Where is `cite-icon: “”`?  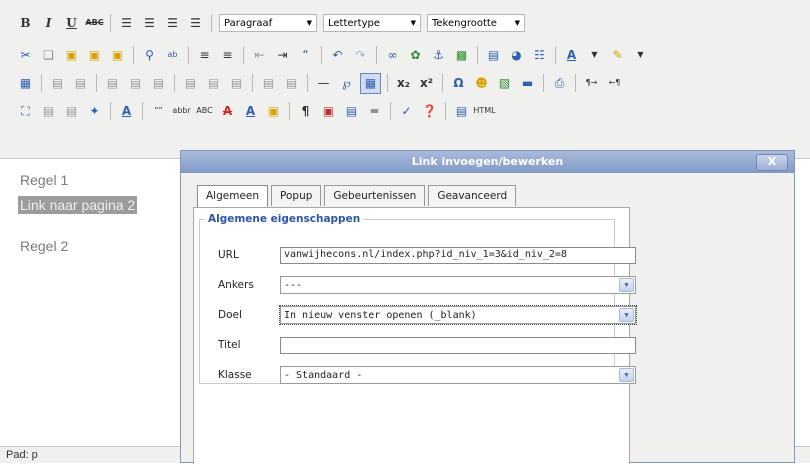
cite-icon: “” is located at coordinates (158, 111).